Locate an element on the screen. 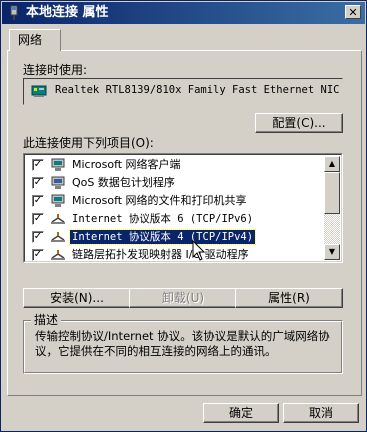 Image resolution: width=367 pixels, height=432 pixels. network-client-icon is located at coordinates (58, 164).